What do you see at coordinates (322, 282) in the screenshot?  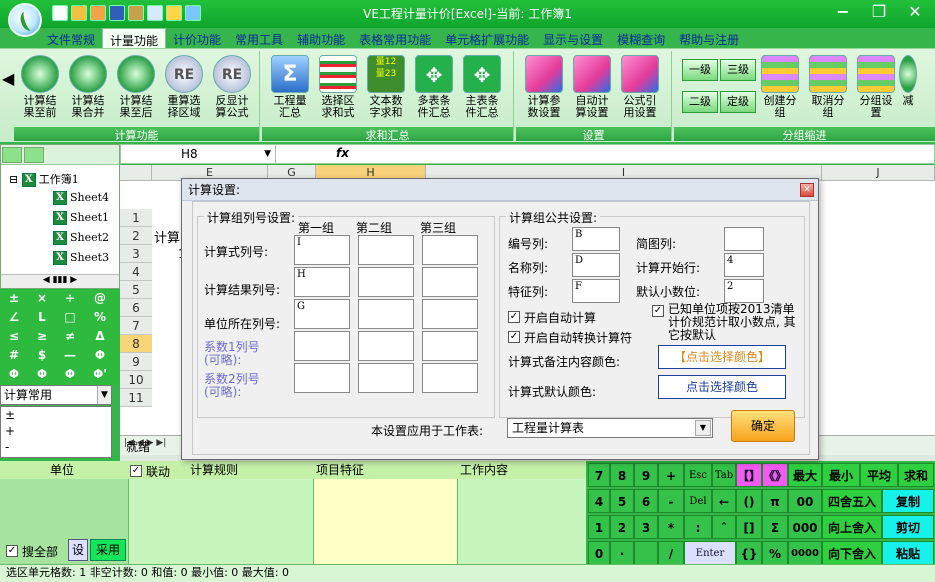 I see `result-col-group1-input: H` at bounding box center [322, 282].